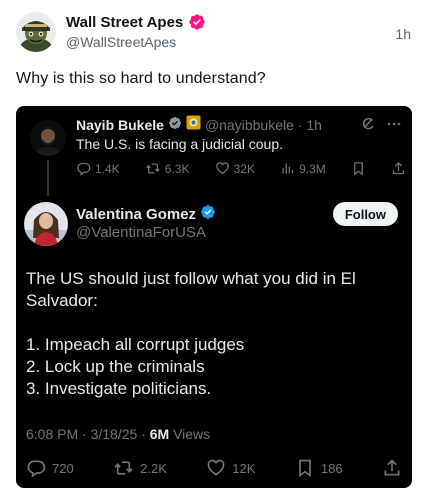 The image size is (427, 500). I want to click on repost-count: 6.3K, so click(177, 168).